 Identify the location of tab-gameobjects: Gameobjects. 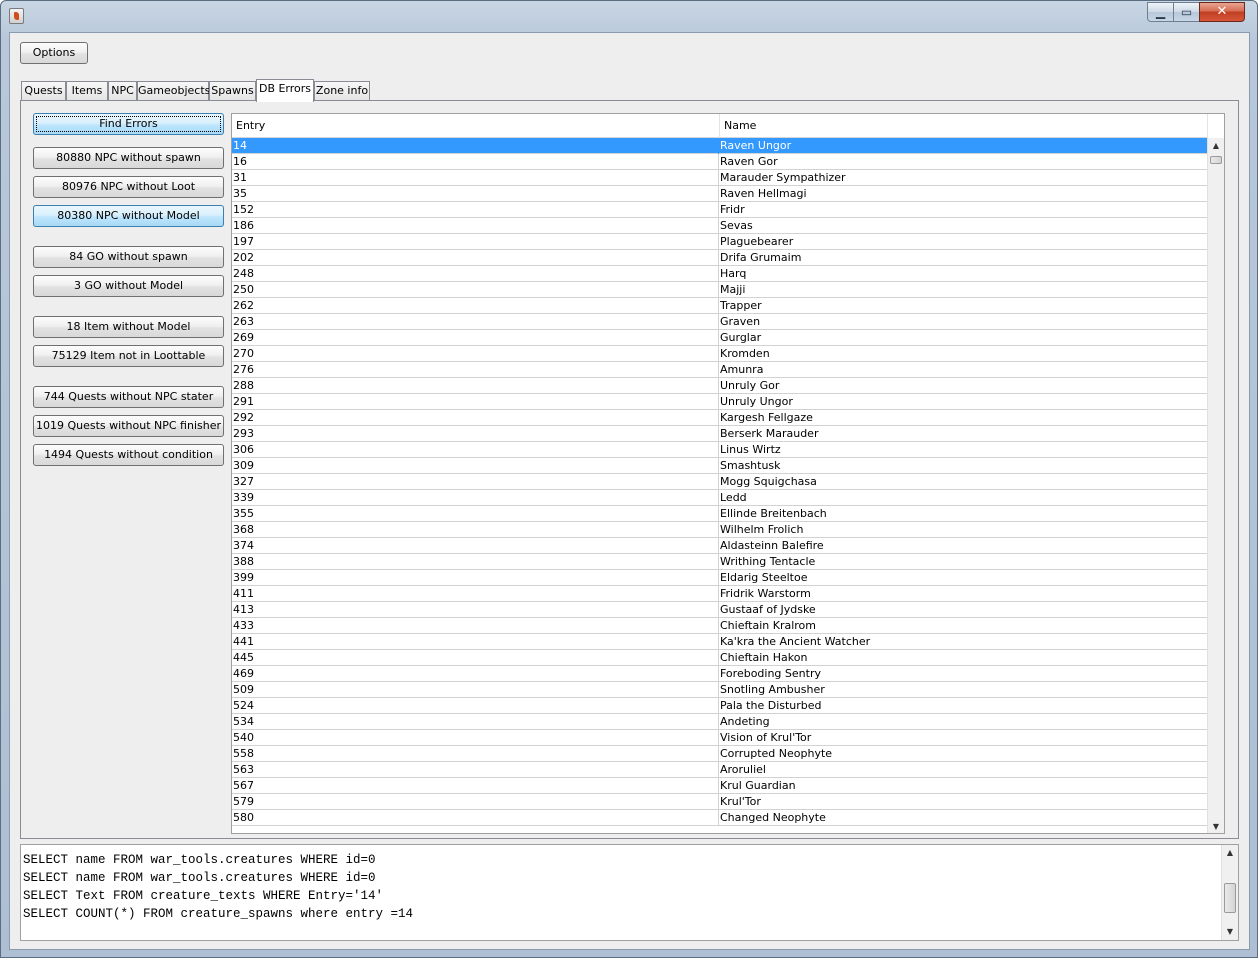
(173, 91).